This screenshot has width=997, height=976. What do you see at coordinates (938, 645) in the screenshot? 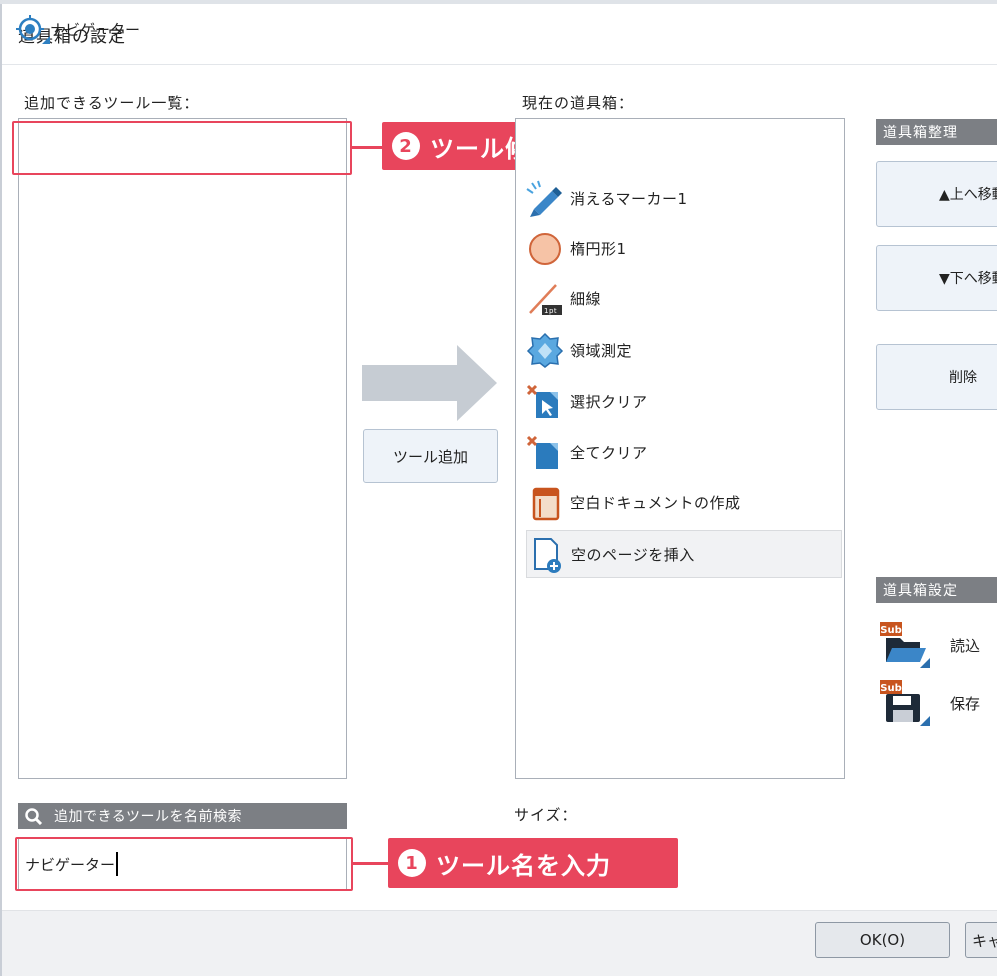
I see `load-settings-button: Sub 読込` at bounding box center [938, 645].